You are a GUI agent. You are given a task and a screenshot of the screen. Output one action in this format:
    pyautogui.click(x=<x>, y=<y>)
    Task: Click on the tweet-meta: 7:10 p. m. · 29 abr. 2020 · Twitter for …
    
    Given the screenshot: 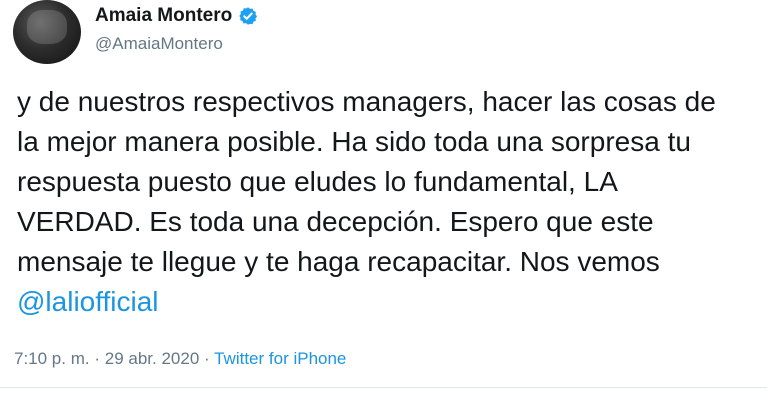 What is the action you would take?
    pyautogui.click(x=180, y=359)
    